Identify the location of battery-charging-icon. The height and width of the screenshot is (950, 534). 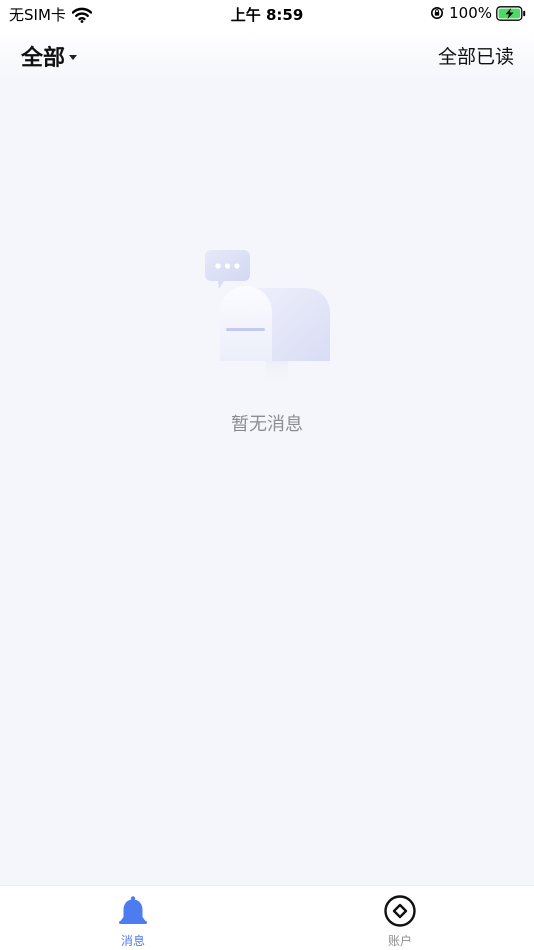
(511, 13).